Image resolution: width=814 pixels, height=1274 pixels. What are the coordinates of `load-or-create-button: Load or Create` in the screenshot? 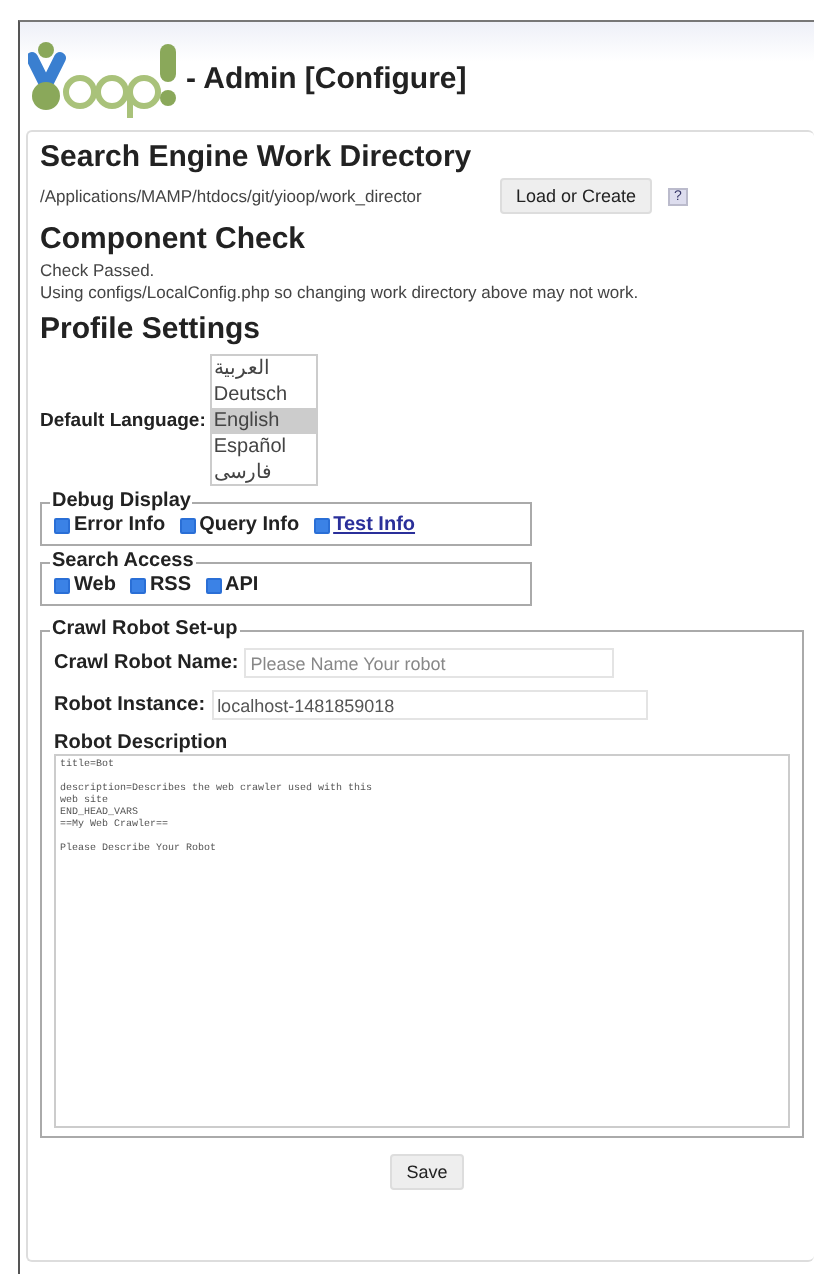 It's located at (576, 196).